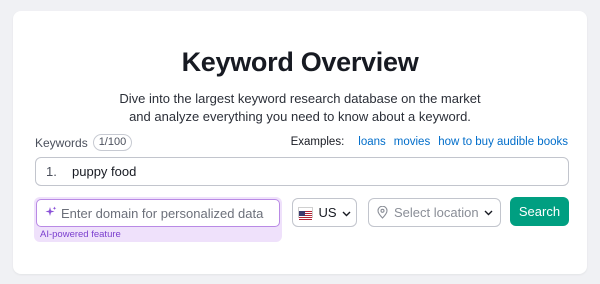  What do you see at coordinates (412, 142) in the screenshot?
I see `example-link-movies: movies` at bounding box center [412, 142].